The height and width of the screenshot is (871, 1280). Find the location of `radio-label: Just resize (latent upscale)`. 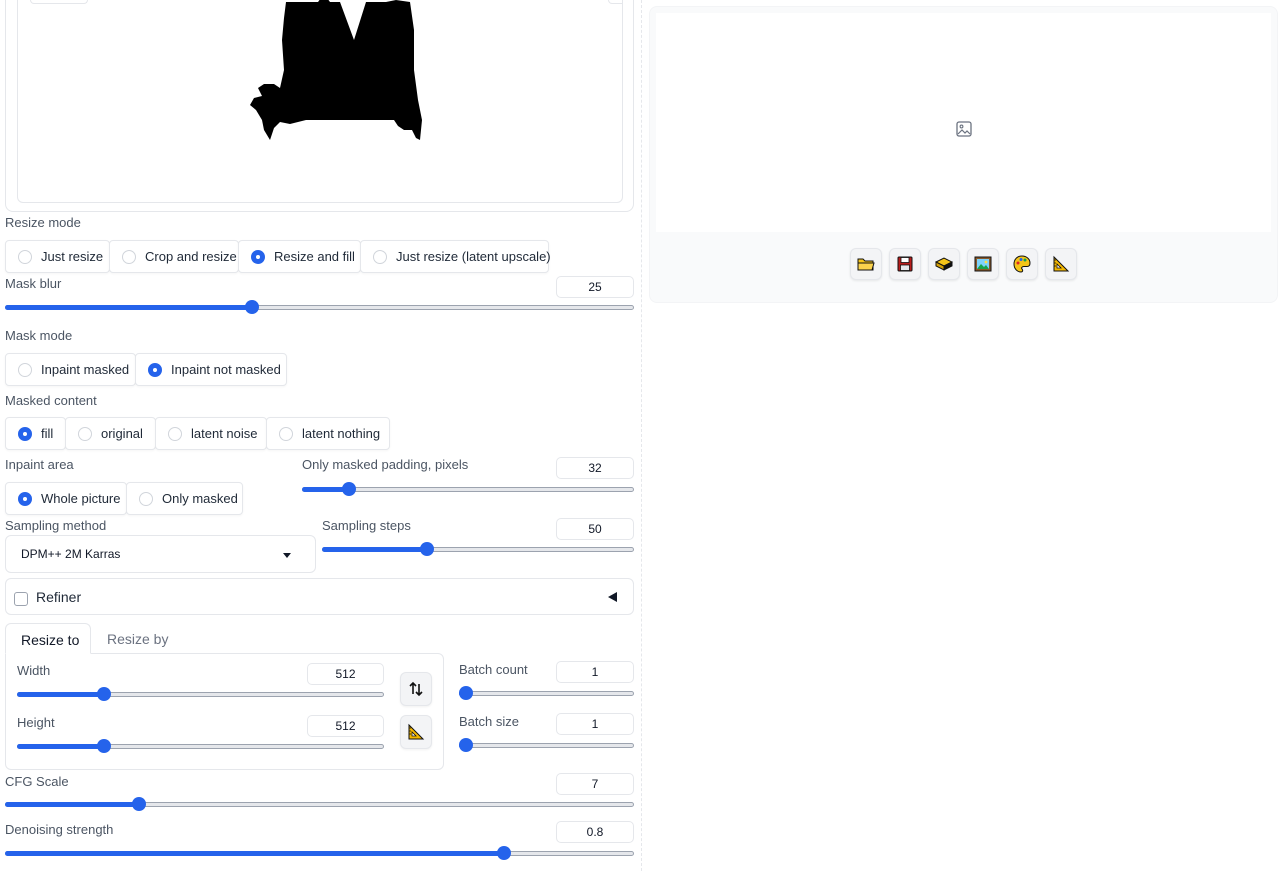

radio-label: Just resize (latent upscale) is located at coordinates (473, 256).